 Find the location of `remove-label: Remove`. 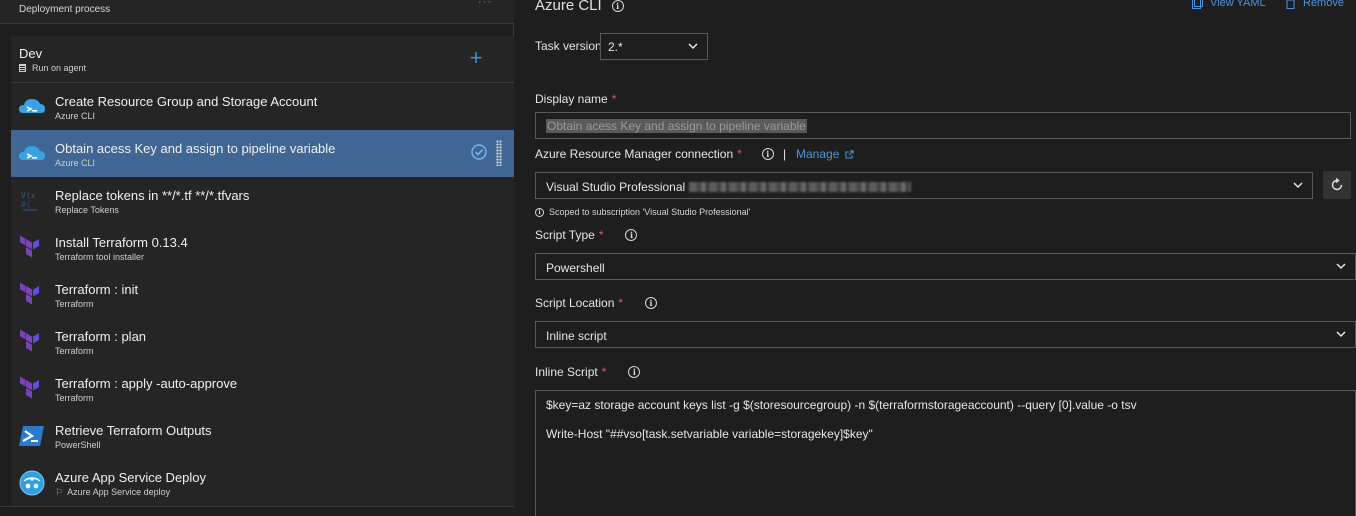

remove-label: Remove is located at coordinates (1323, 4).